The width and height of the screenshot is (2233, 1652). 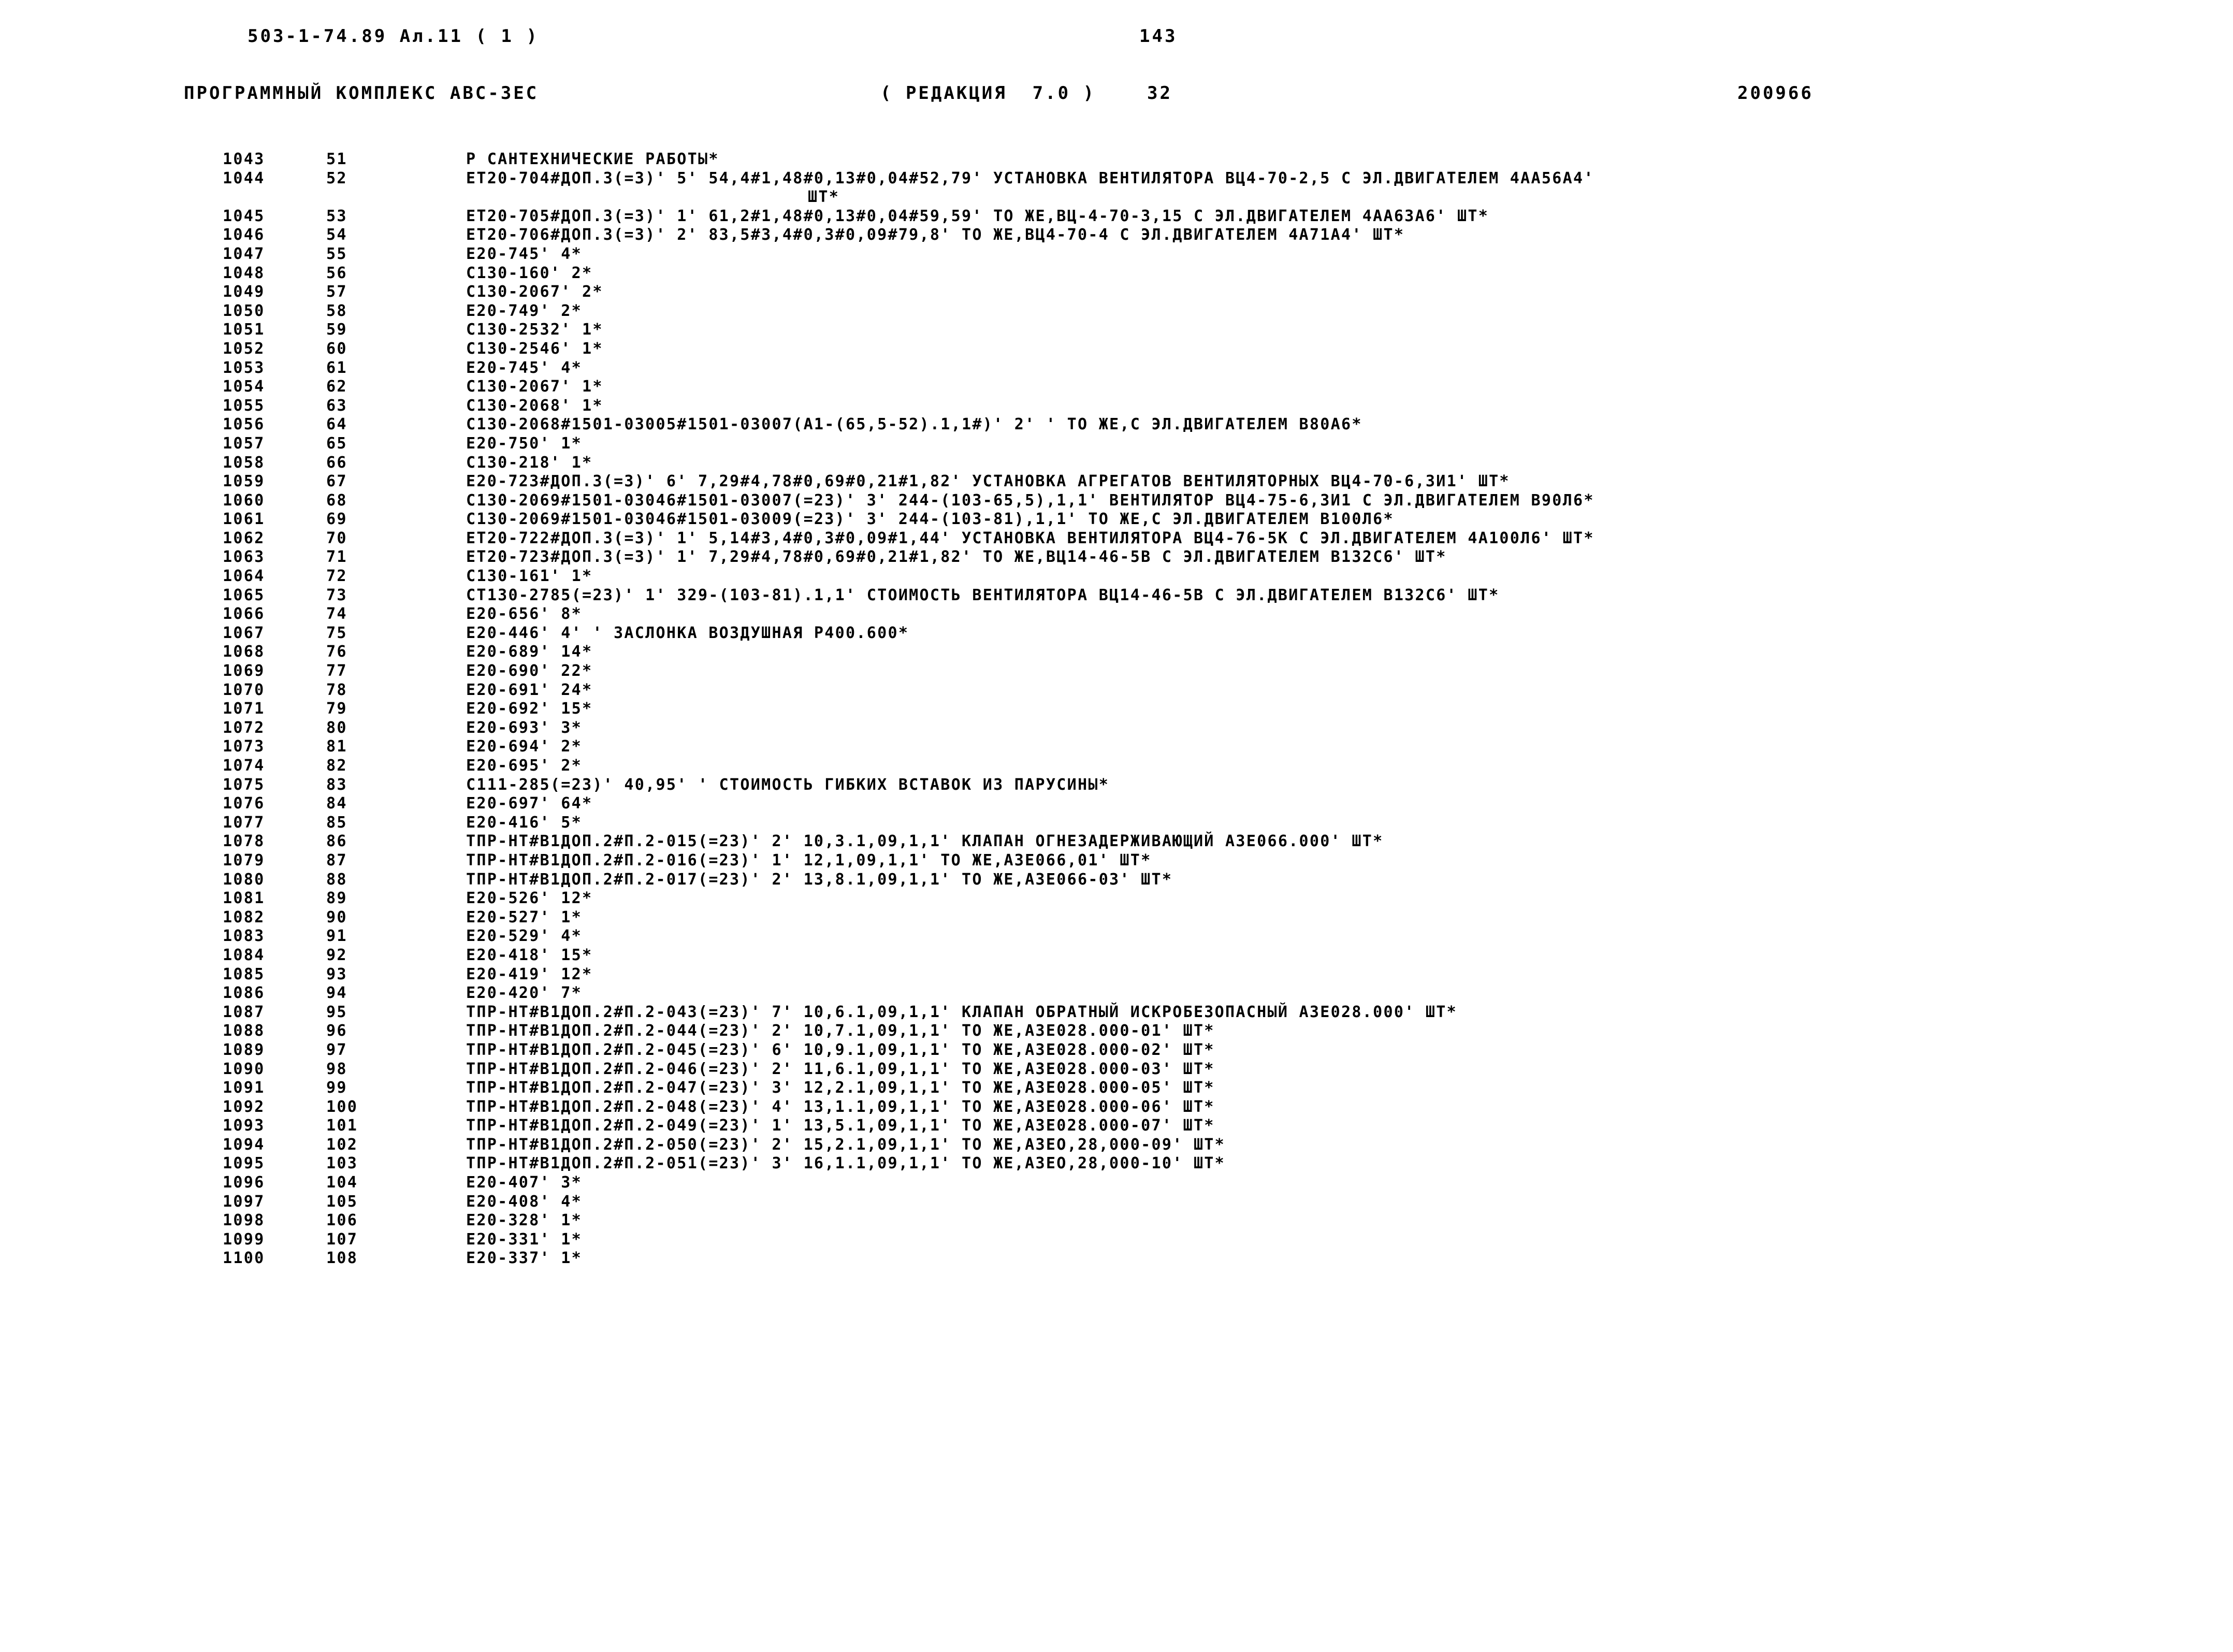 I want to click on listing-row-item-number: 80, so click(x=337, y=728).